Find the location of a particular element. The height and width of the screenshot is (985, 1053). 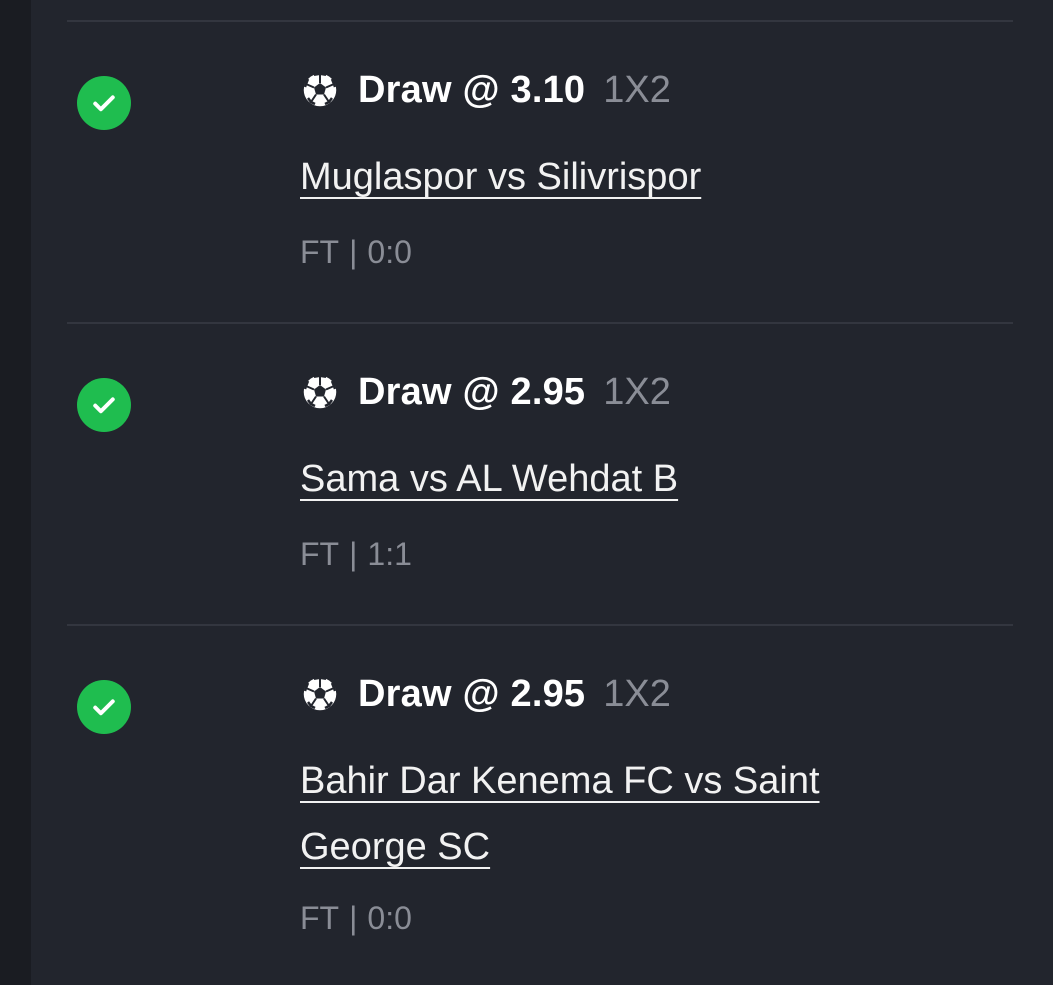

result-line: FT | 1:1 is located at coordinates (356, 554).